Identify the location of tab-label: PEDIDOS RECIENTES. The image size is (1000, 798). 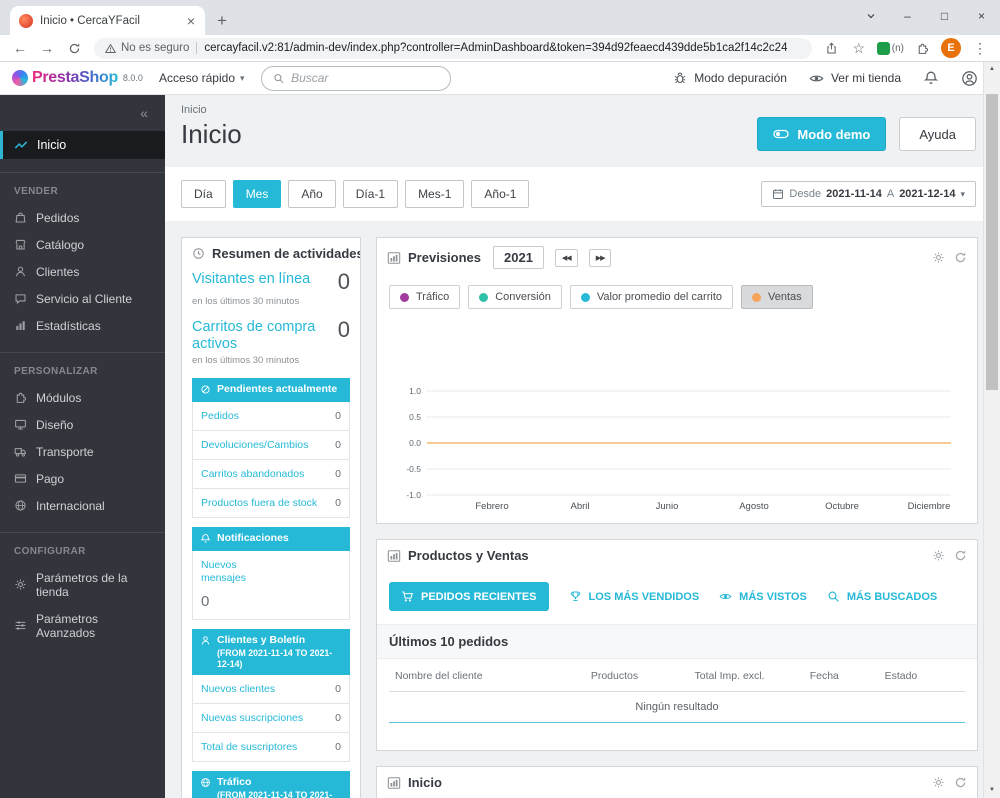
(479, 596).